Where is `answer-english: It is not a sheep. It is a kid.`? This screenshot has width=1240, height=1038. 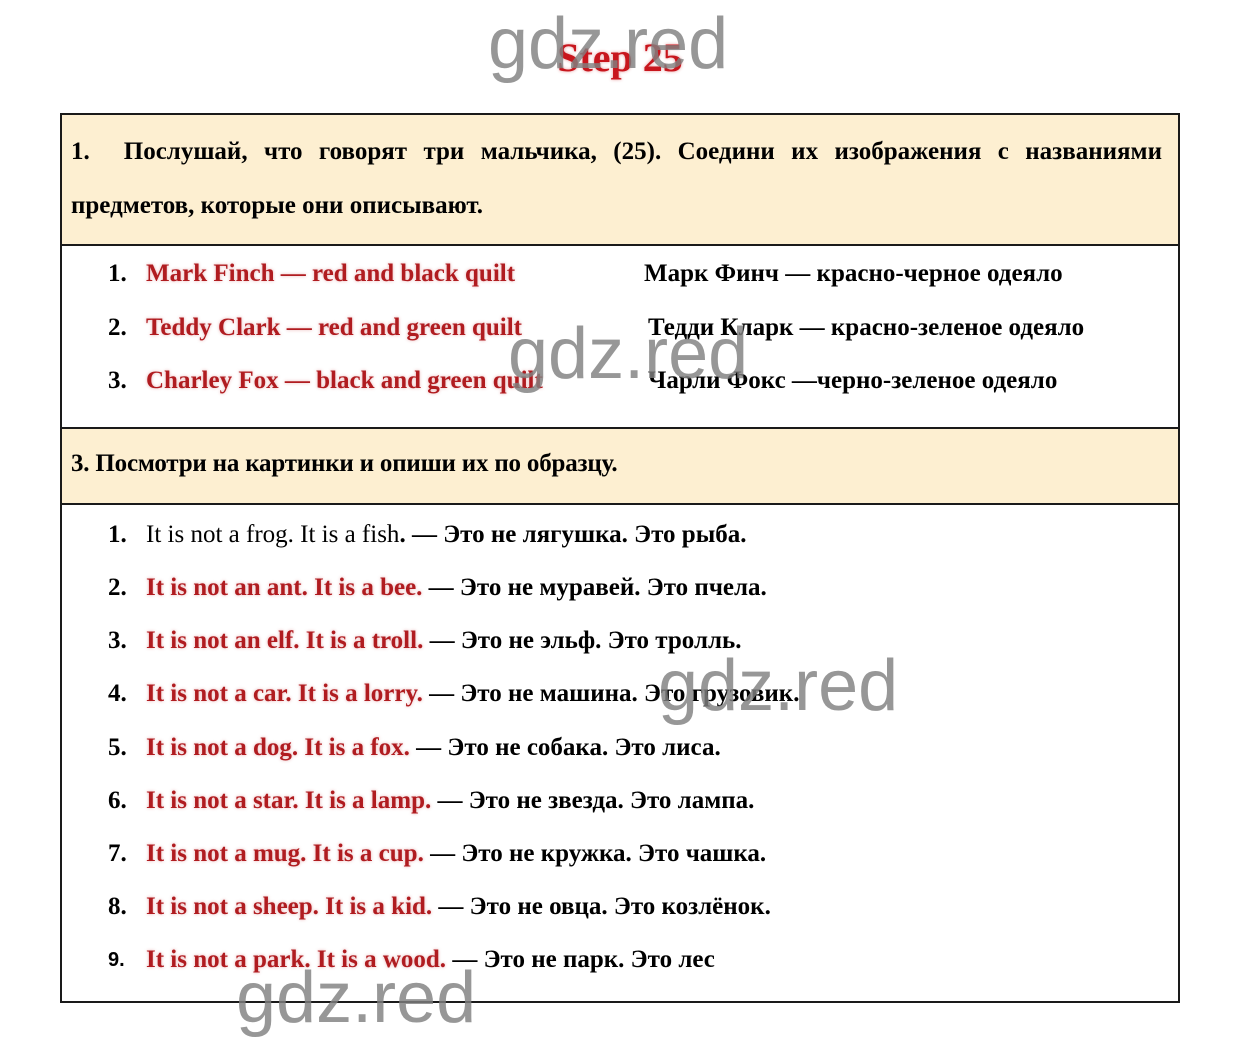
answer-english: It is not a sheep. It is a kid. is located at coordinates (289, 906).